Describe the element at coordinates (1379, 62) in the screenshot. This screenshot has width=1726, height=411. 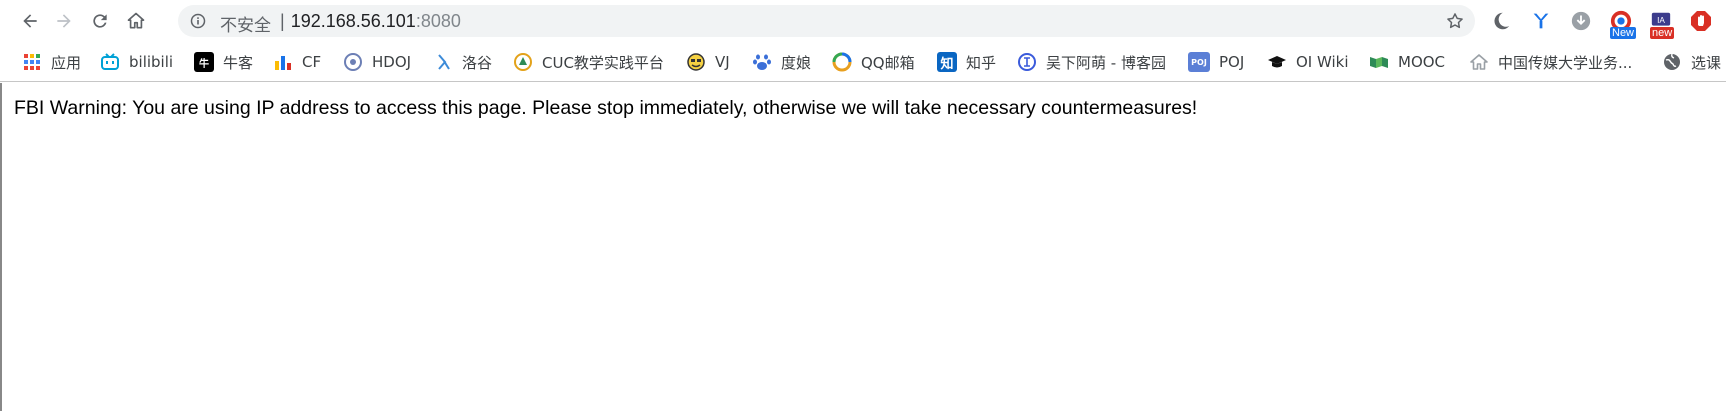
I see `mooc-icon` at that location.